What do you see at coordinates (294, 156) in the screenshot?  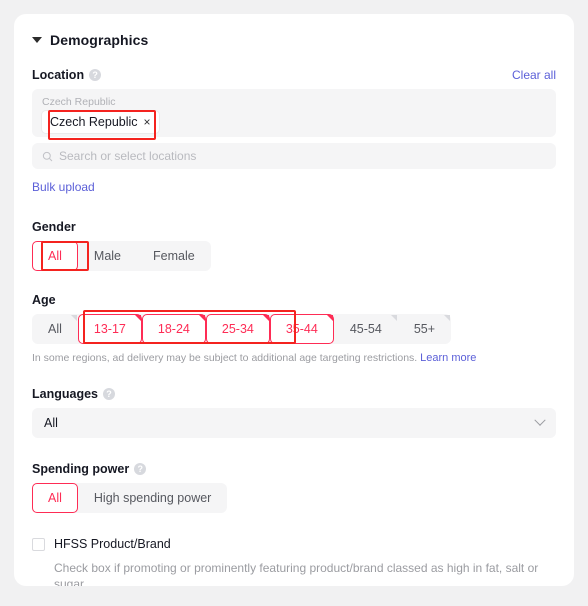 I see `location-search-input: Search or select locations` at bounding box center [294, 156].